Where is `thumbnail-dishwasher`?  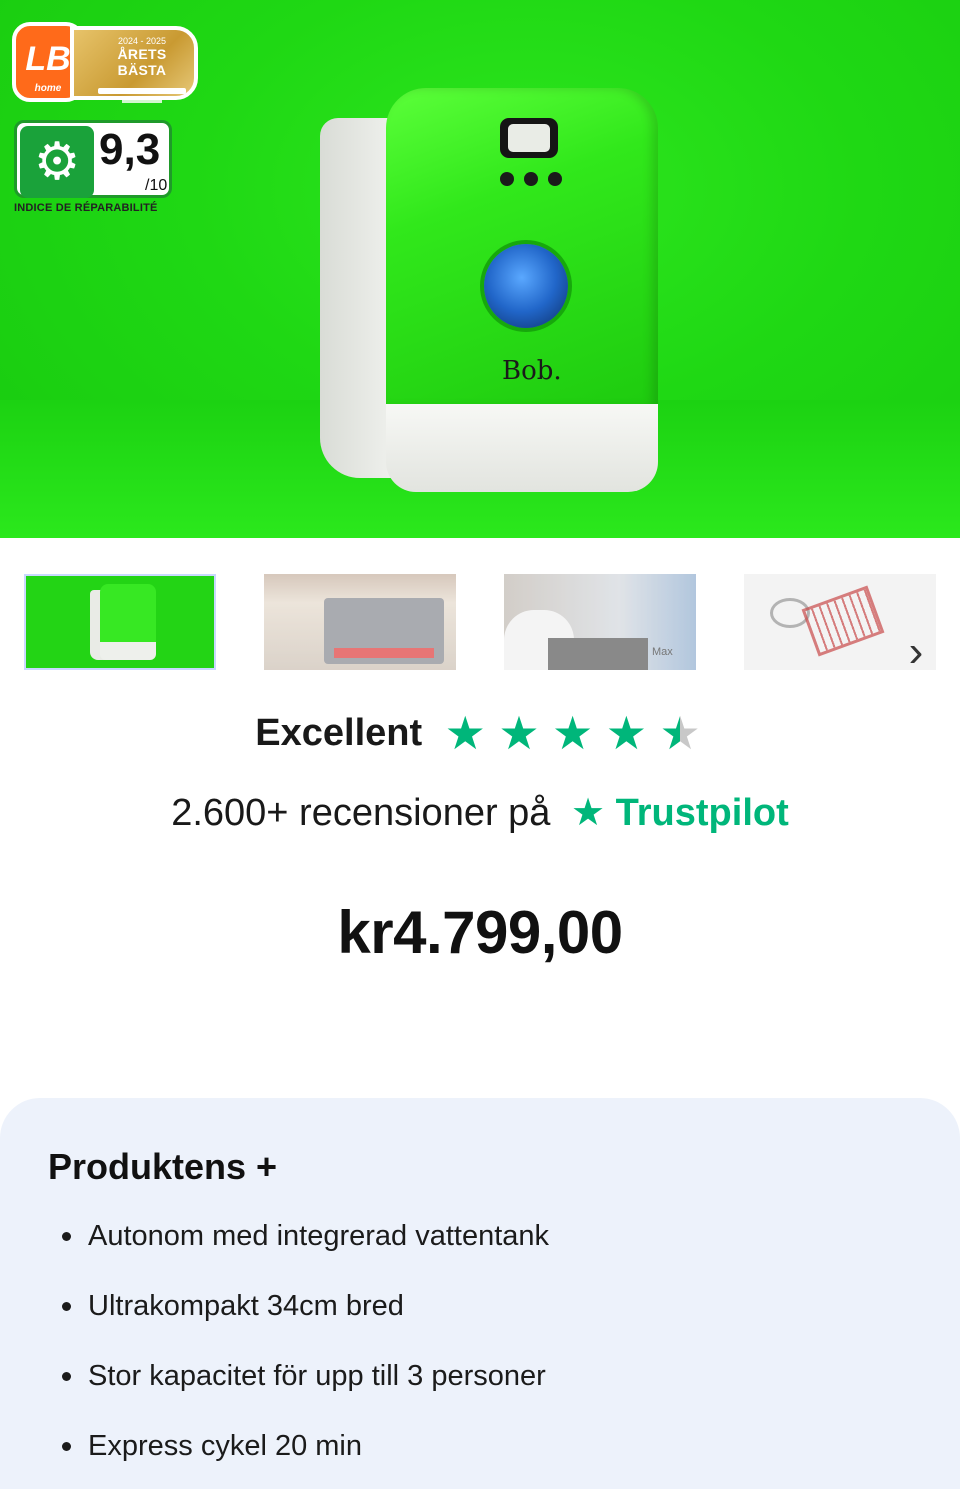
thumbnail-dishwasher is located at coordinates (123, 623).